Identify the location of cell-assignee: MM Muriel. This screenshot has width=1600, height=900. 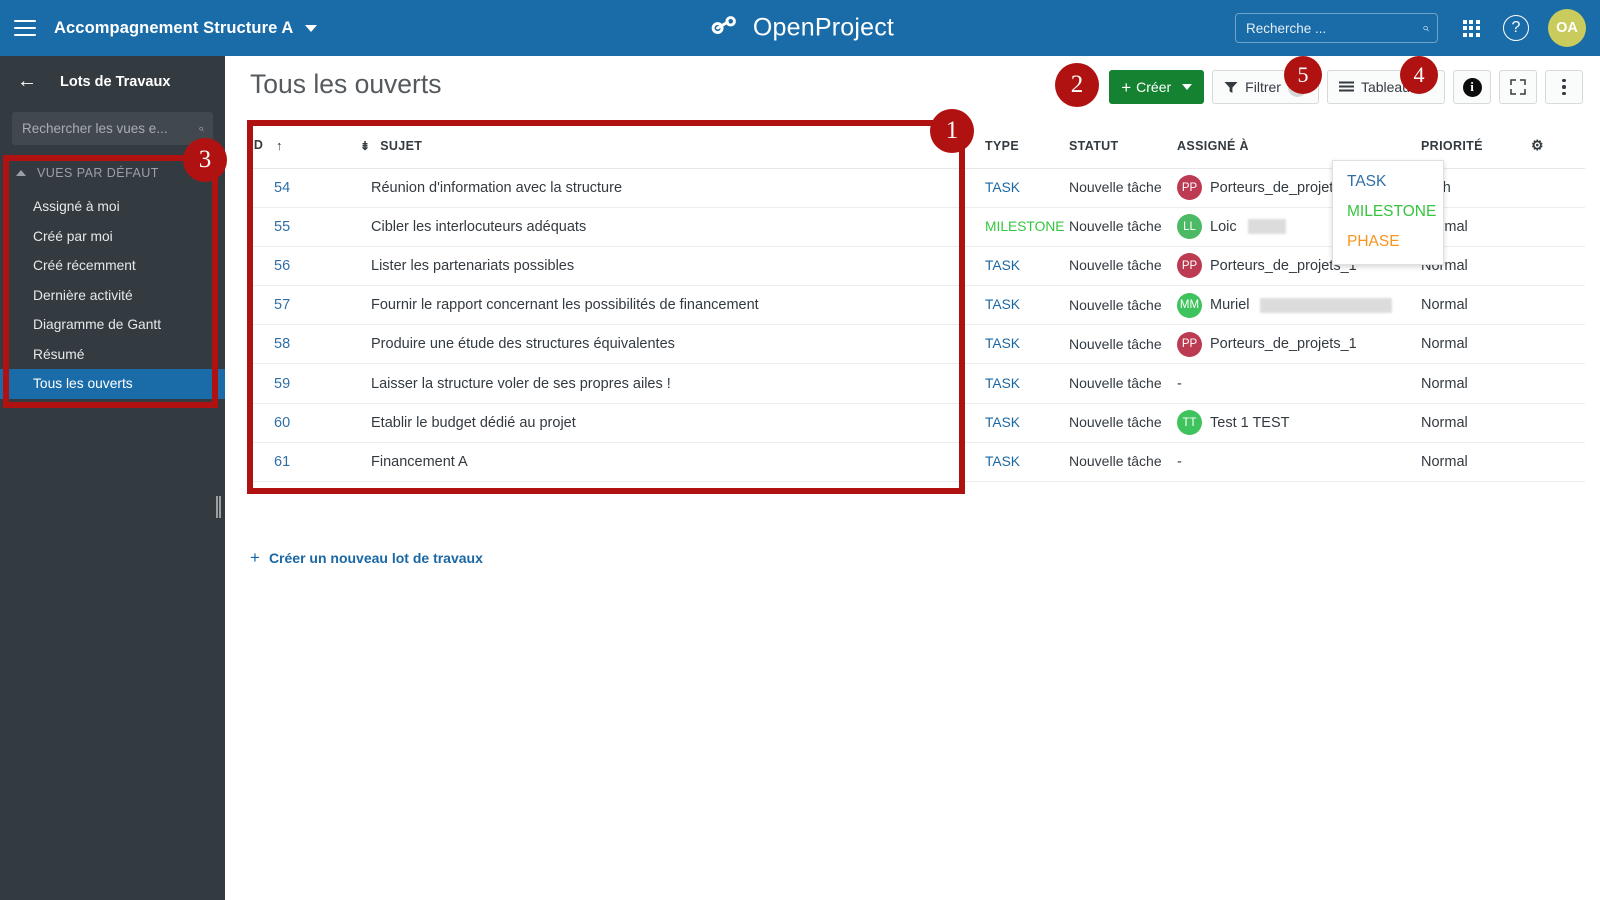
(1299, 305).